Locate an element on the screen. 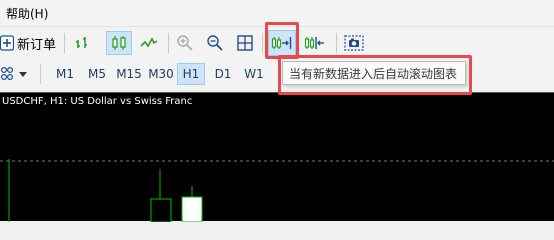 The image size is (554, 240). chart-shift-button is located at coordinates (315, 43).